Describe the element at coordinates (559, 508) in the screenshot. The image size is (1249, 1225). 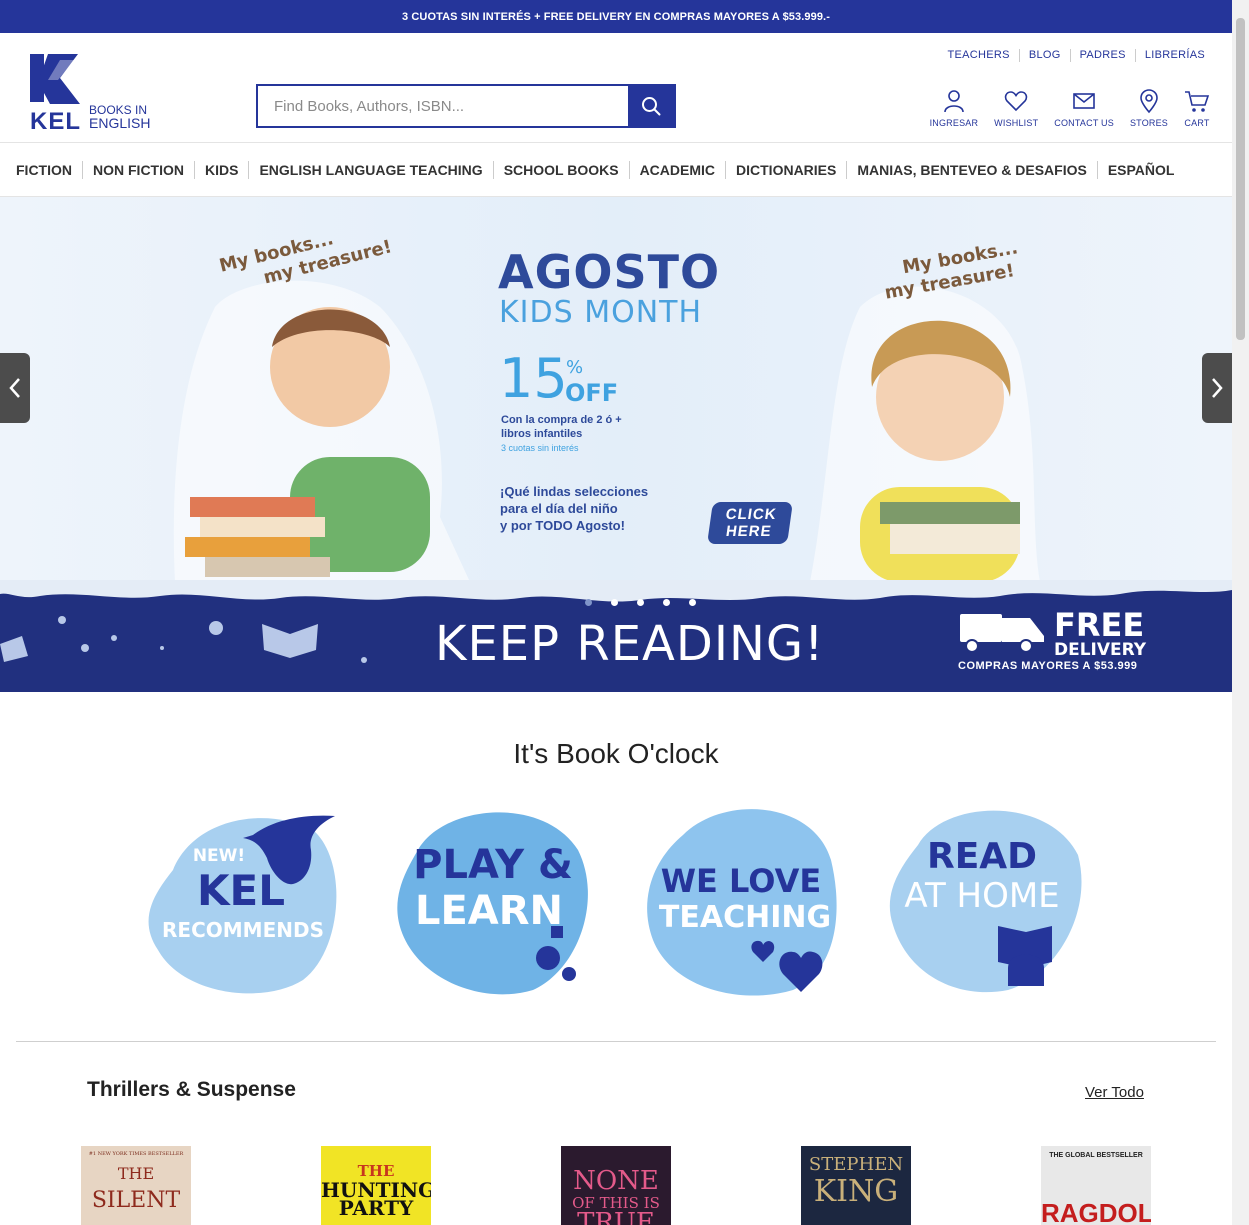
I see `tagline-line2: para el día del niño` at that location.